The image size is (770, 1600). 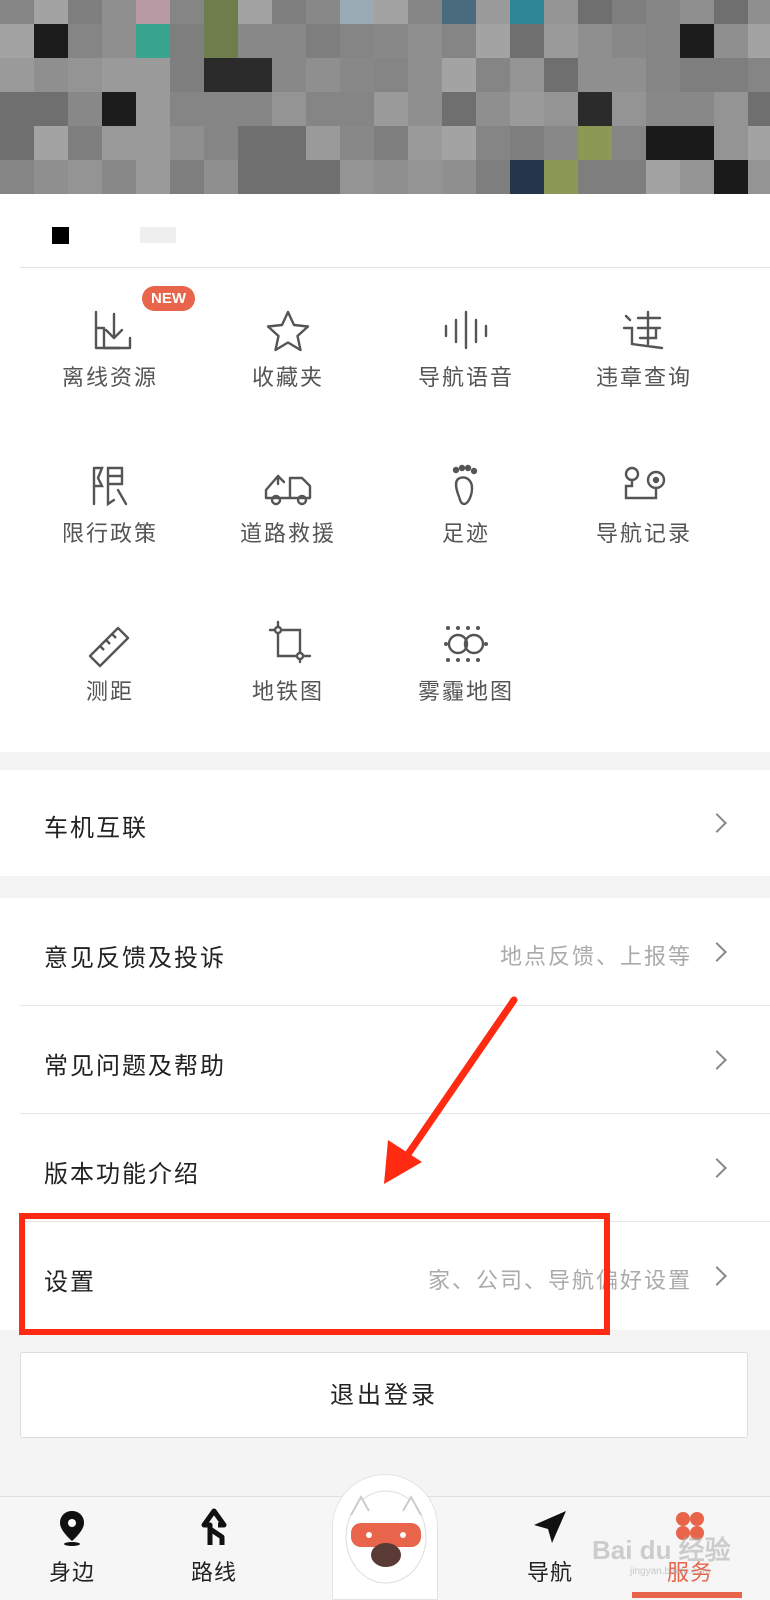 What do you see at coordinates (385, 1168) in the screenshot?
I see `menu-row-version-intro: 版本功能介绍` at bounding box center [385, 1168].